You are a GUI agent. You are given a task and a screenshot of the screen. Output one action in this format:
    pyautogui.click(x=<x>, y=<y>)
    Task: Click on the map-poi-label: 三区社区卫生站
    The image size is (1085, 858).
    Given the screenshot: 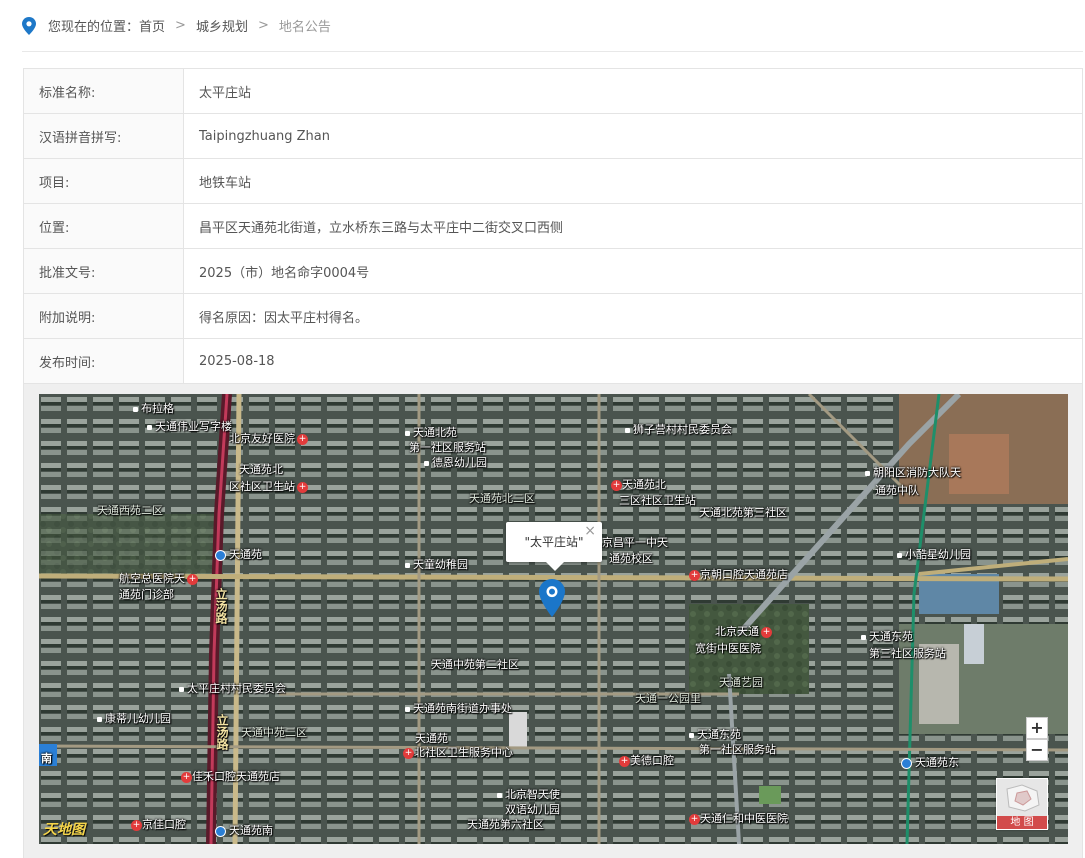 What is the action you would take?
    pyautogui.click(x=657, y=500)
    